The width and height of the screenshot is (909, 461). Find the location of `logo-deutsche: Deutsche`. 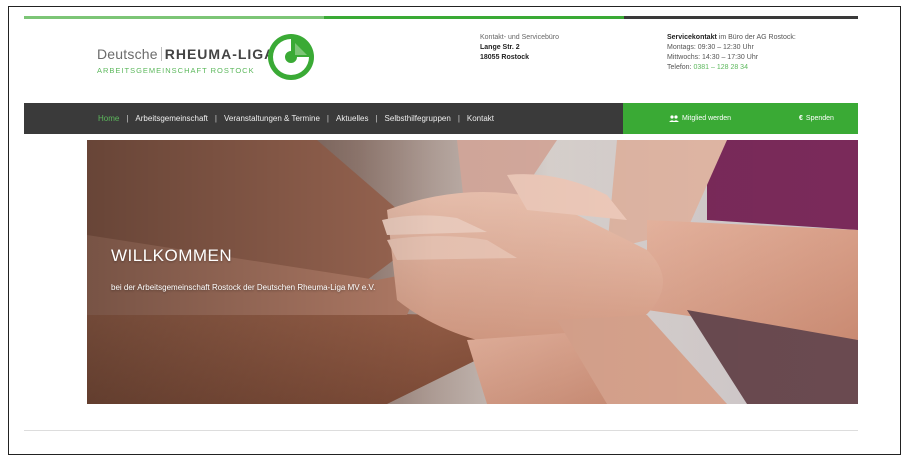

logo-deutsche: Deutsche is located at coordinates (127, 54).